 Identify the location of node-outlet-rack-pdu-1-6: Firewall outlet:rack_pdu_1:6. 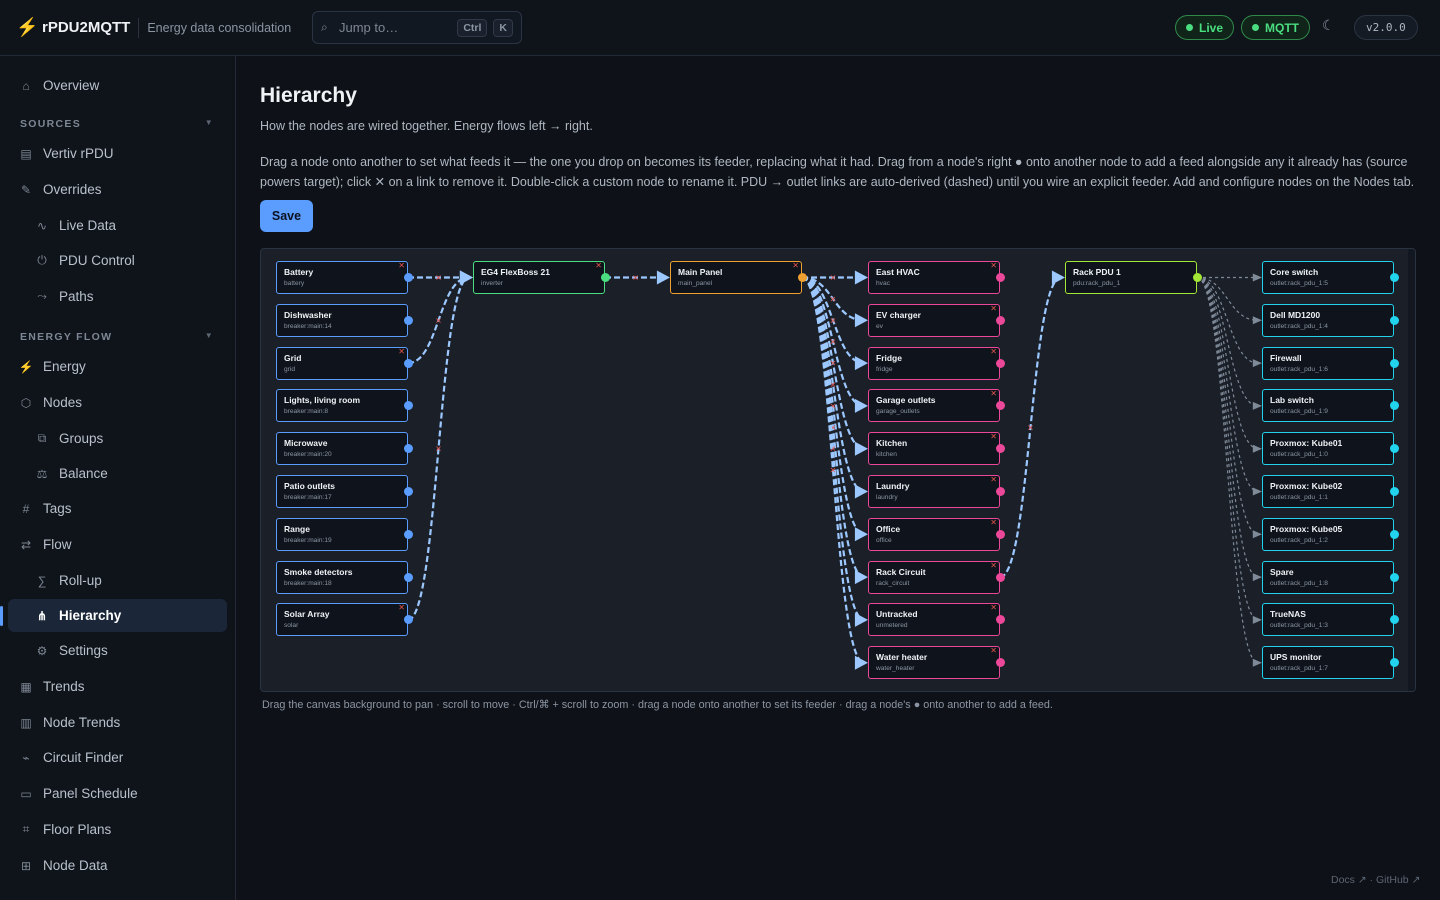
(1328, 363).